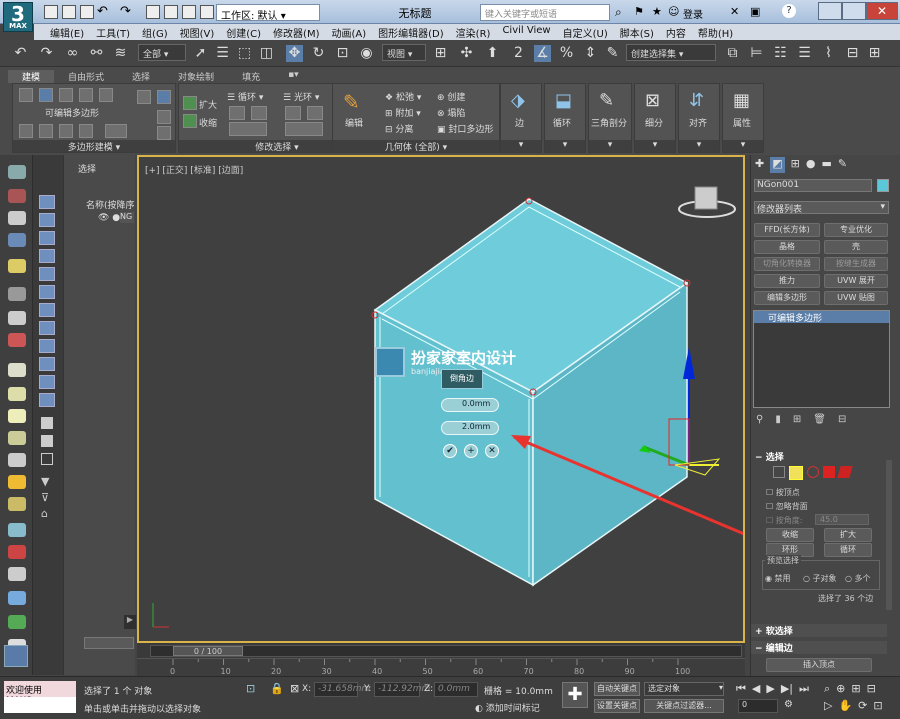 The width and height of the screenshot is (900, 719). I want to click on caddy-cancel-icon: ✕, so click(492, 451).